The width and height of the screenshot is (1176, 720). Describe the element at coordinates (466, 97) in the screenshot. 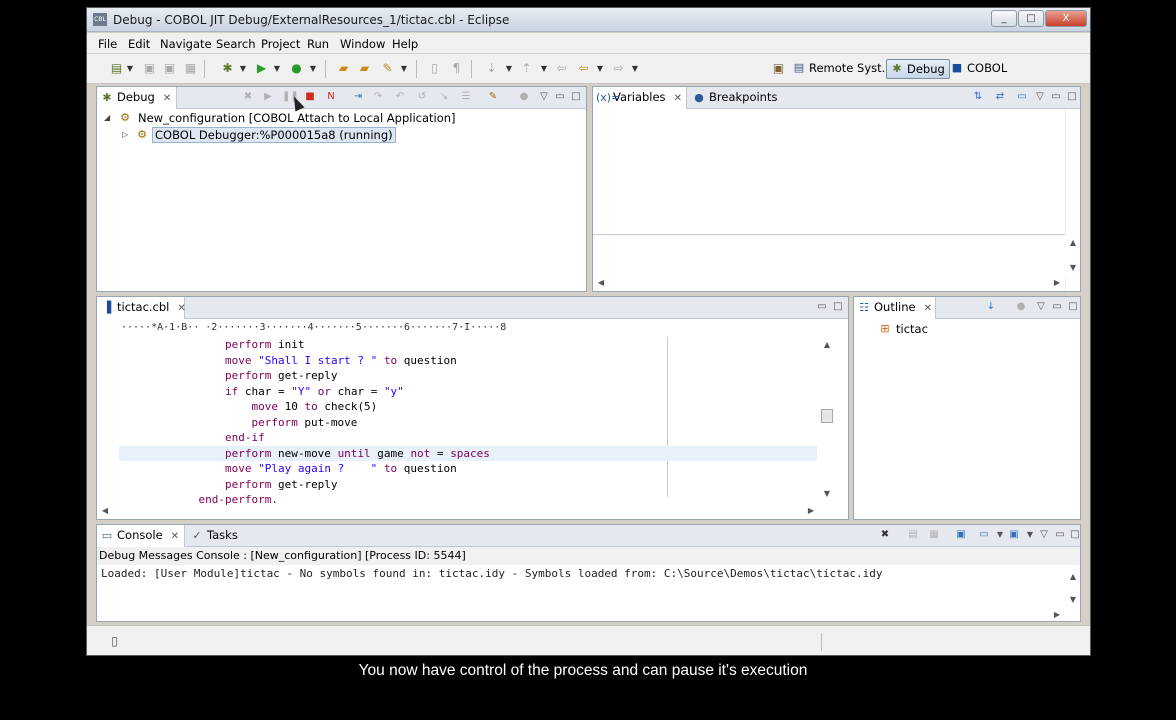

I see `step-filters-icon: ☰` at that location.